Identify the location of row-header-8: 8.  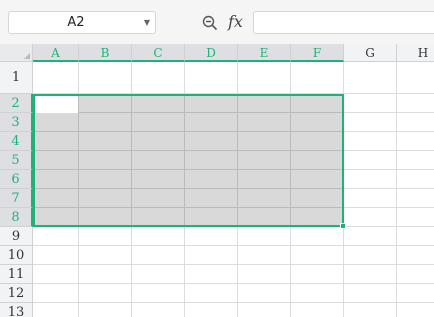
(16, 217).